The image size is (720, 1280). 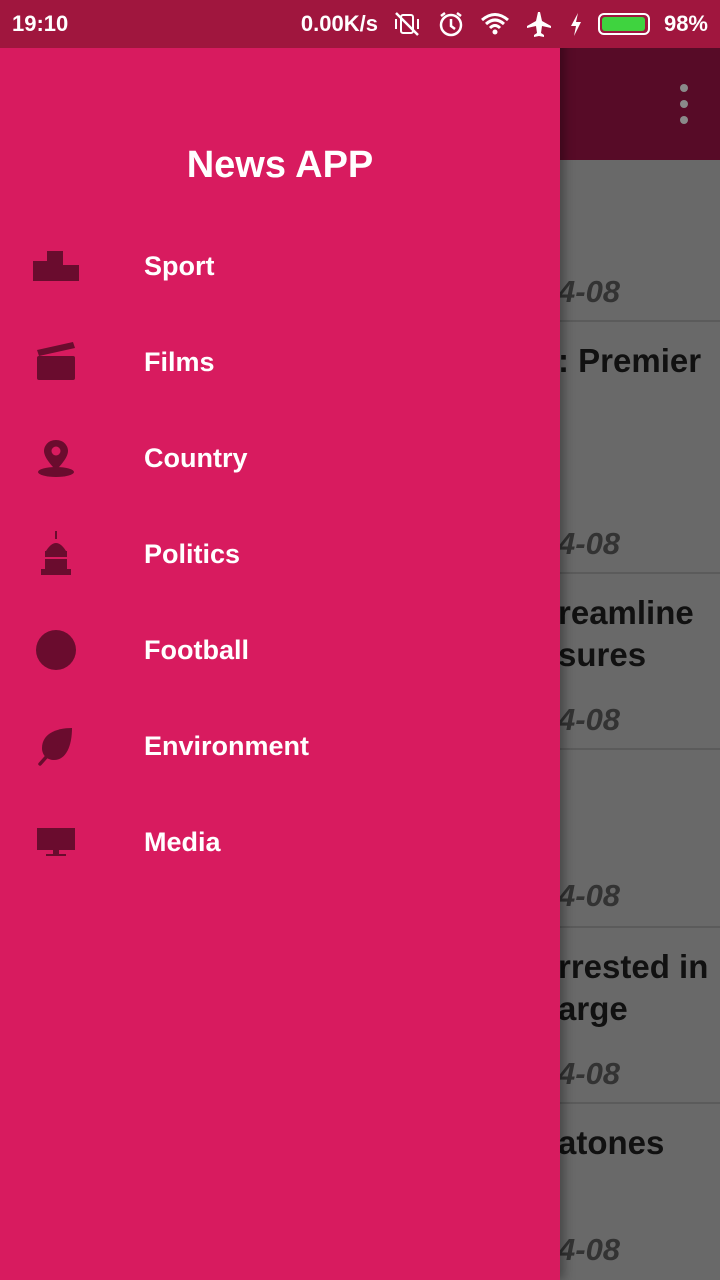 I want to click on drawer-item-country: Country, so click(x=280, y=458).